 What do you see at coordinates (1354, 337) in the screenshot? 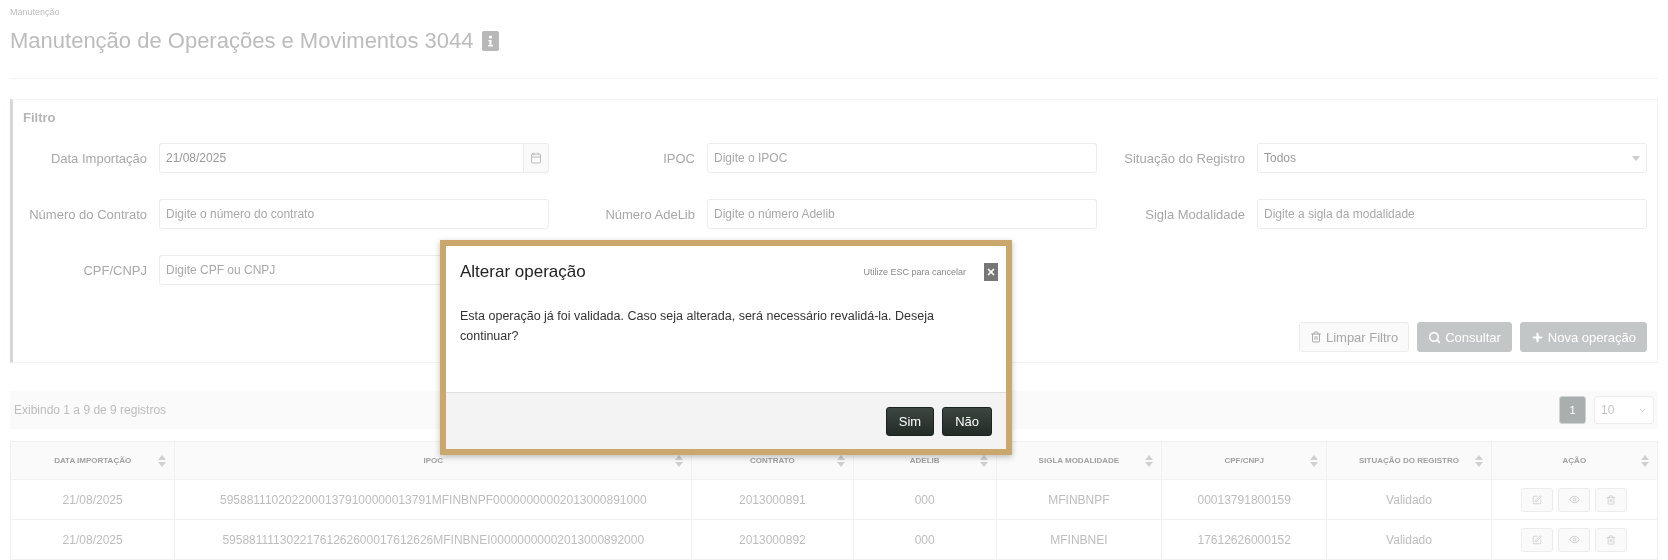
I see `clear-filter-button: Limpar Filtro` at bounding box center [1354, 337].